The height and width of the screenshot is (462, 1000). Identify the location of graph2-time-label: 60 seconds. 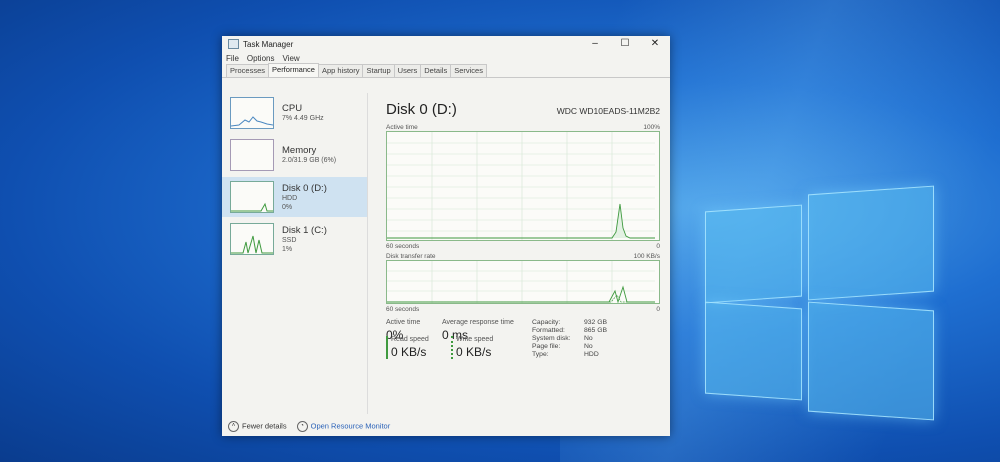
(403, 309).